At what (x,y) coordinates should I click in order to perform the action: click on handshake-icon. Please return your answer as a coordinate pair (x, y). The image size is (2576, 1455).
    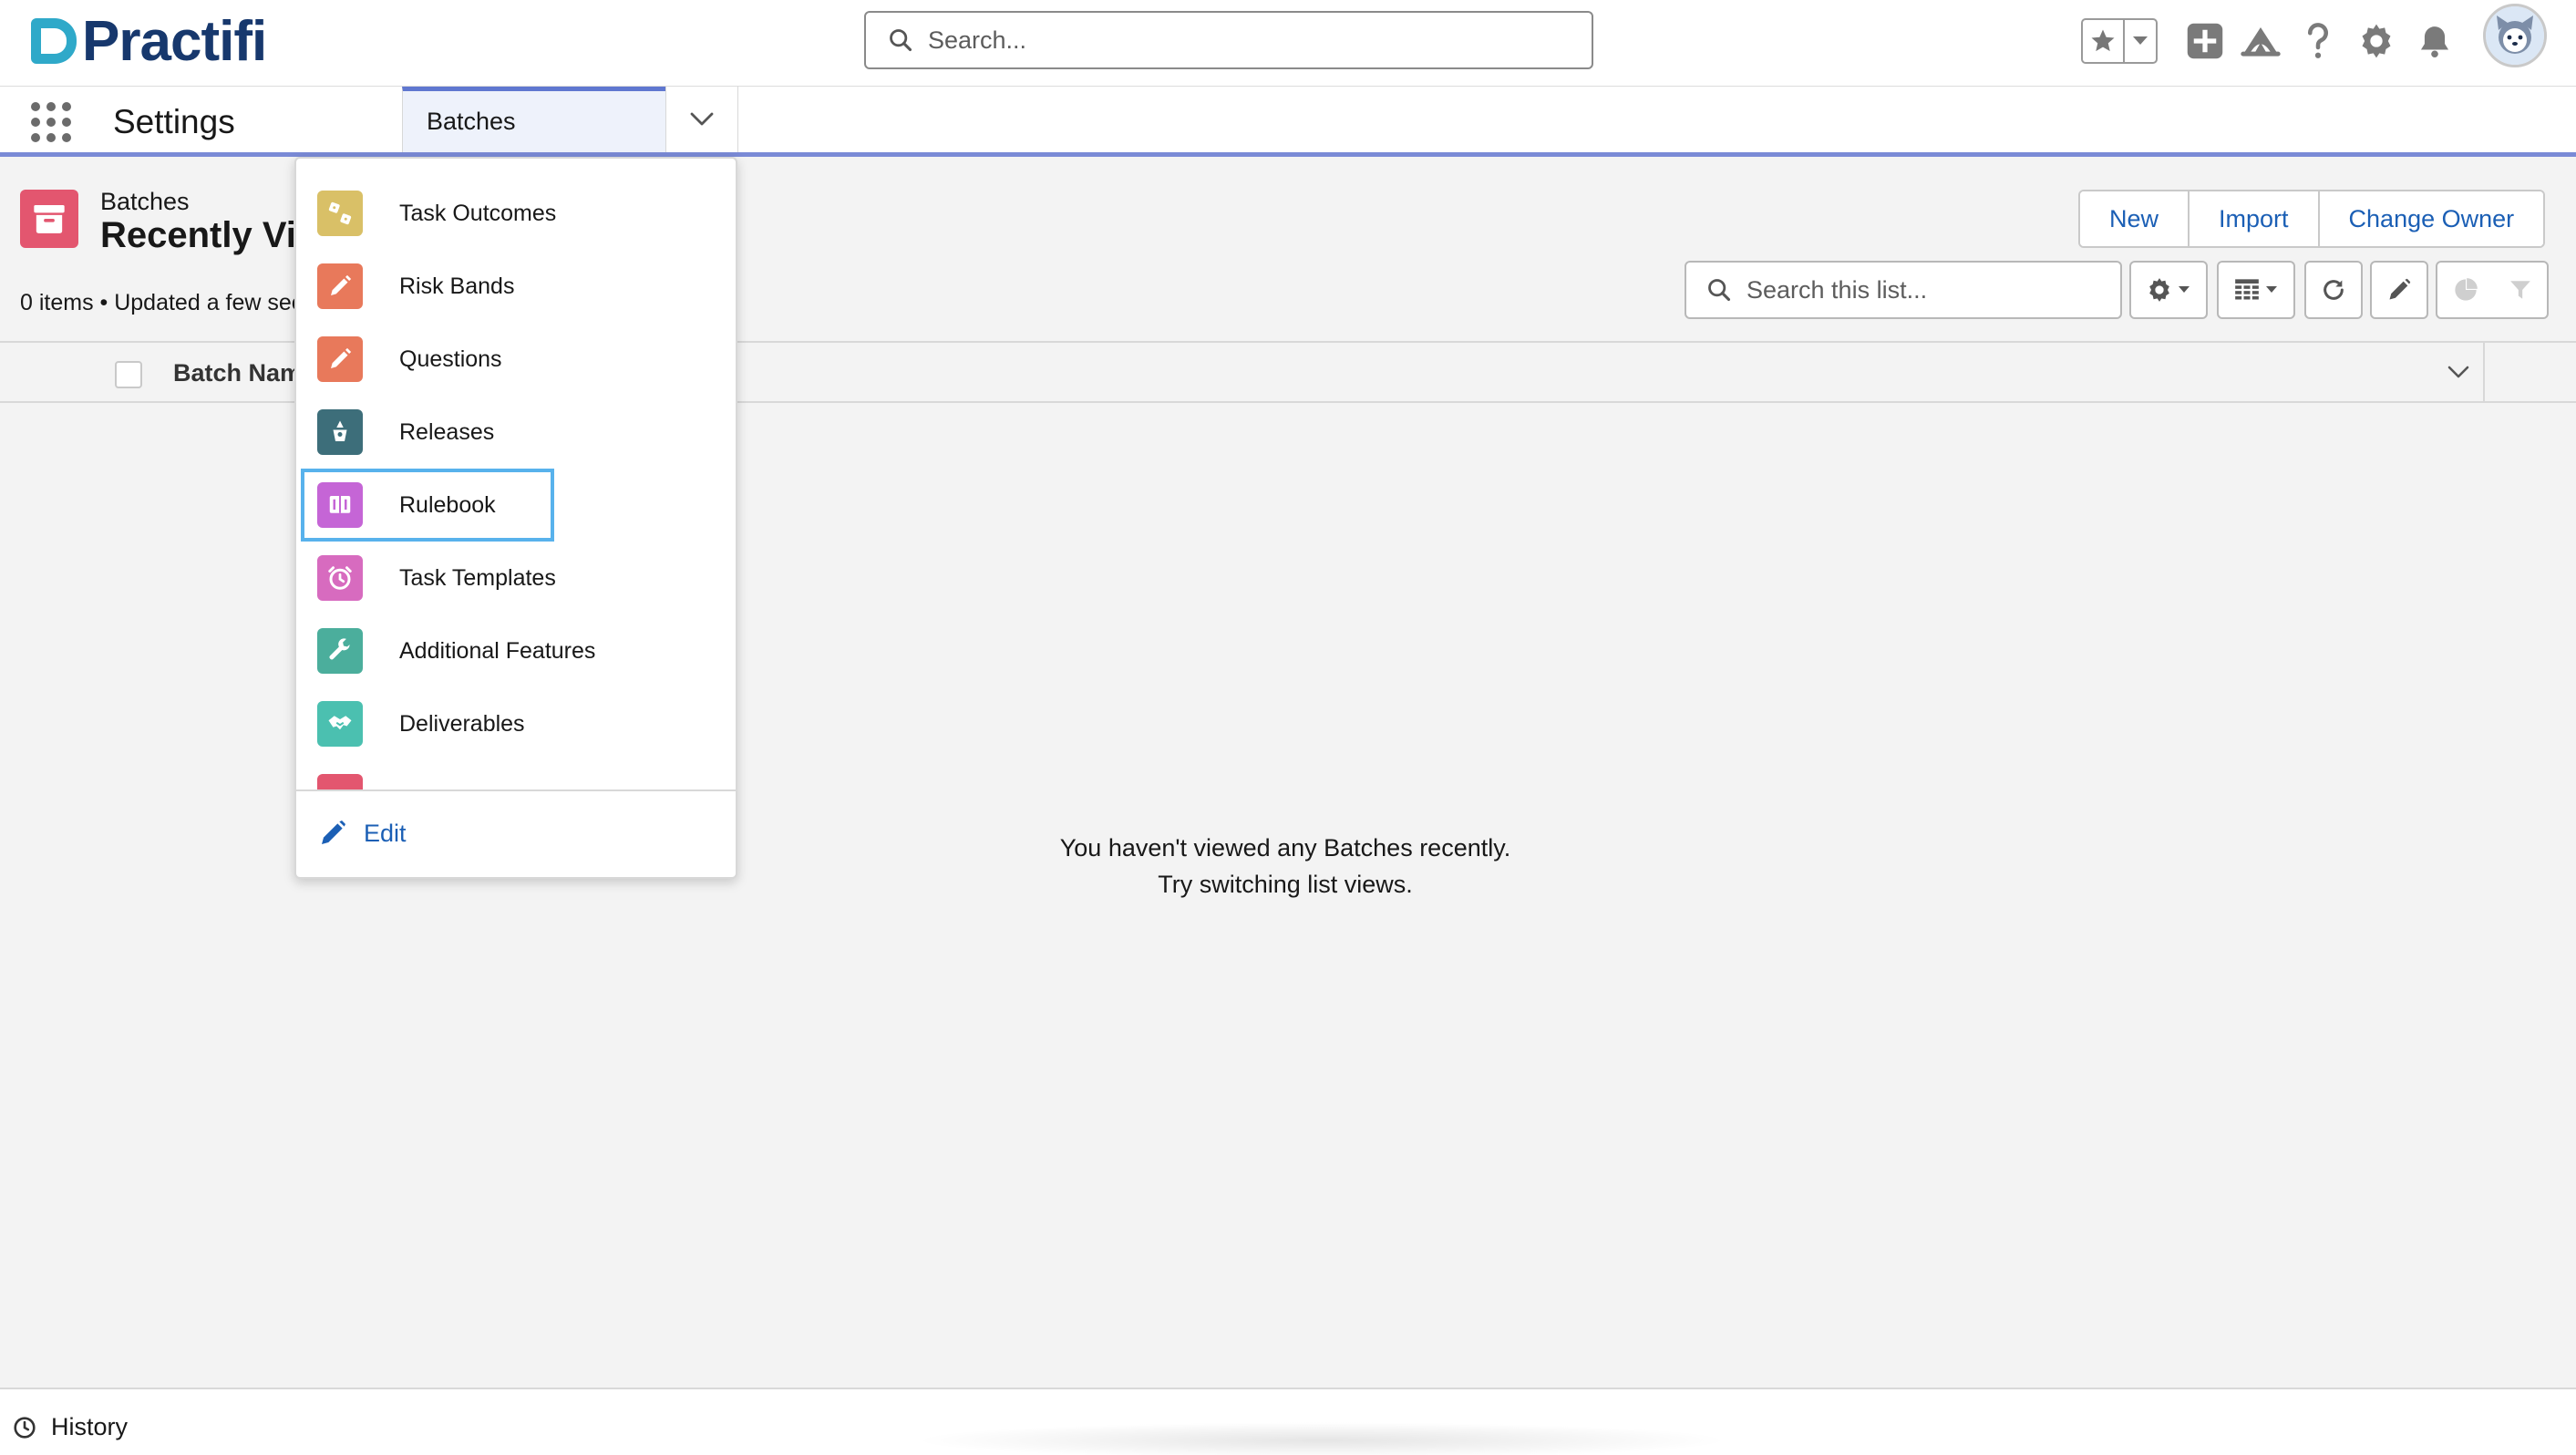
    Looking at the image, I should click on (340, 724).